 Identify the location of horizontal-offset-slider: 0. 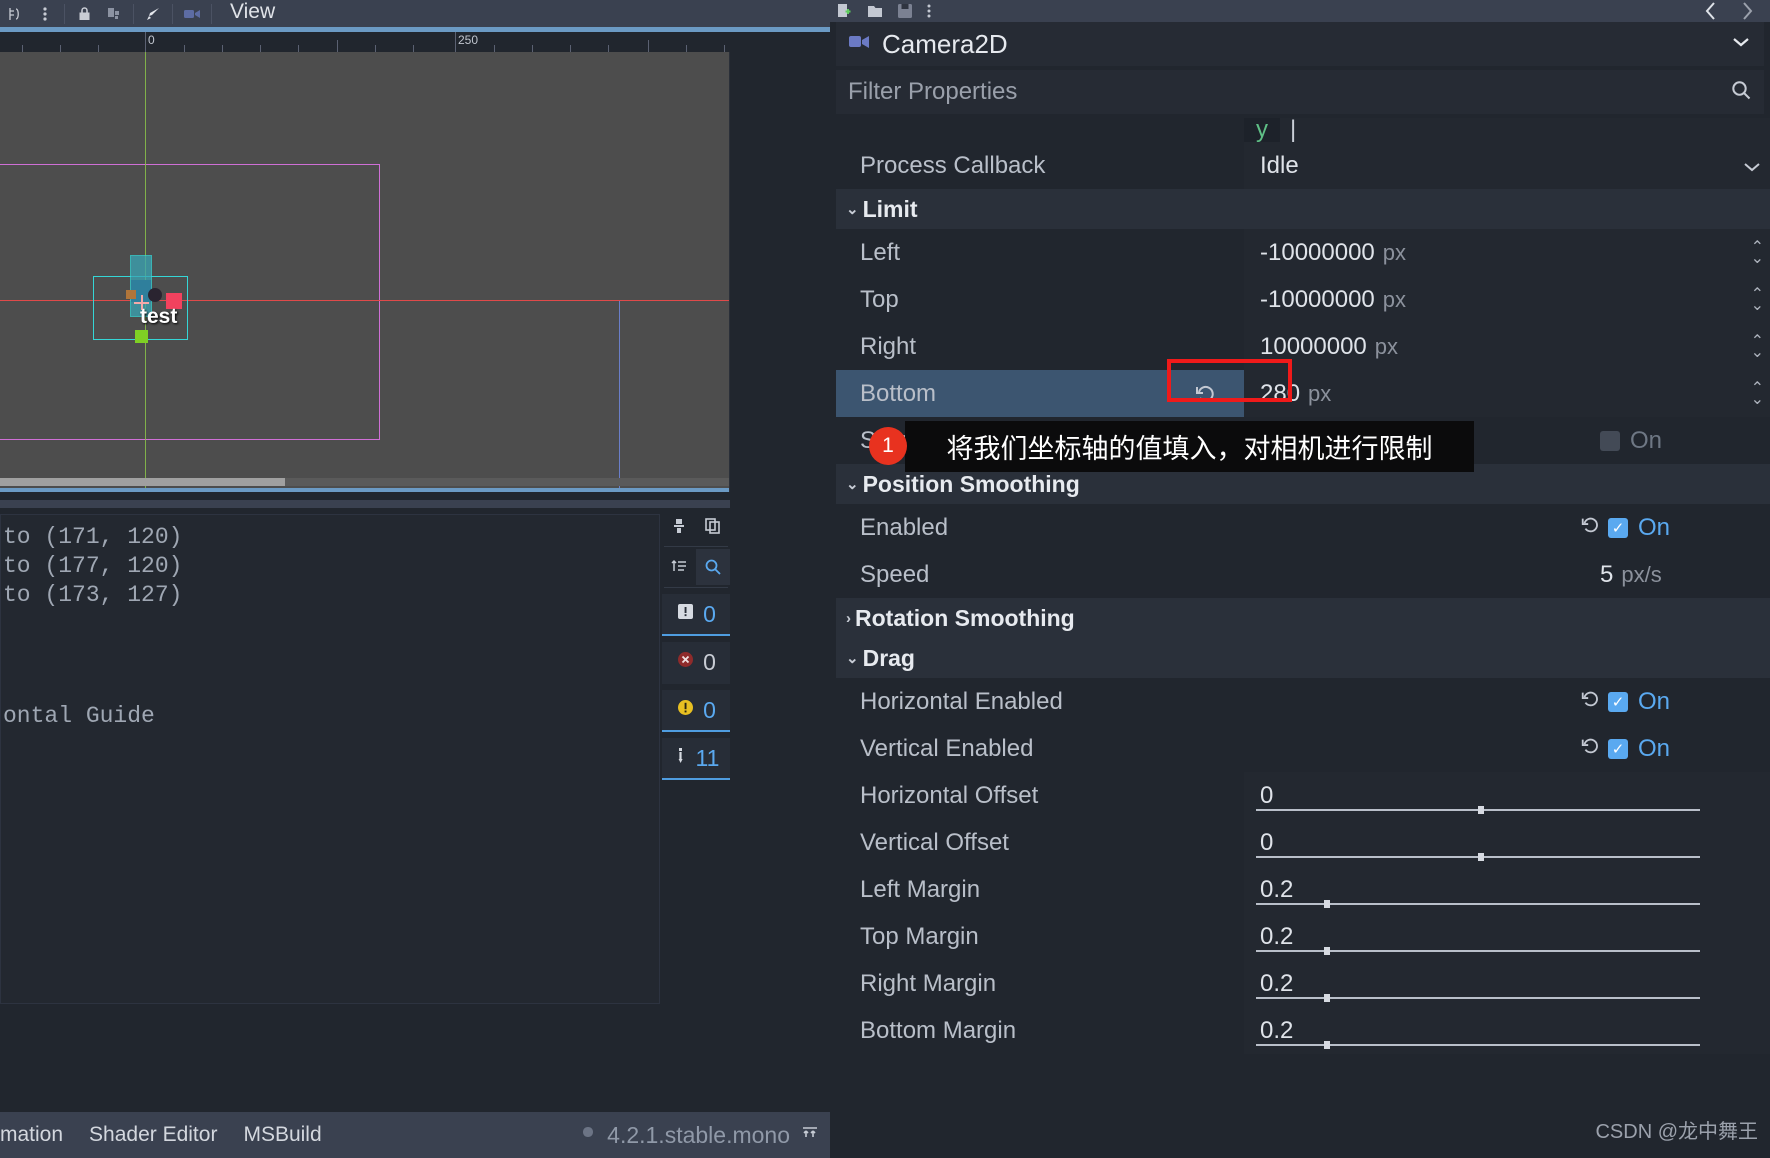
(1507, 795).